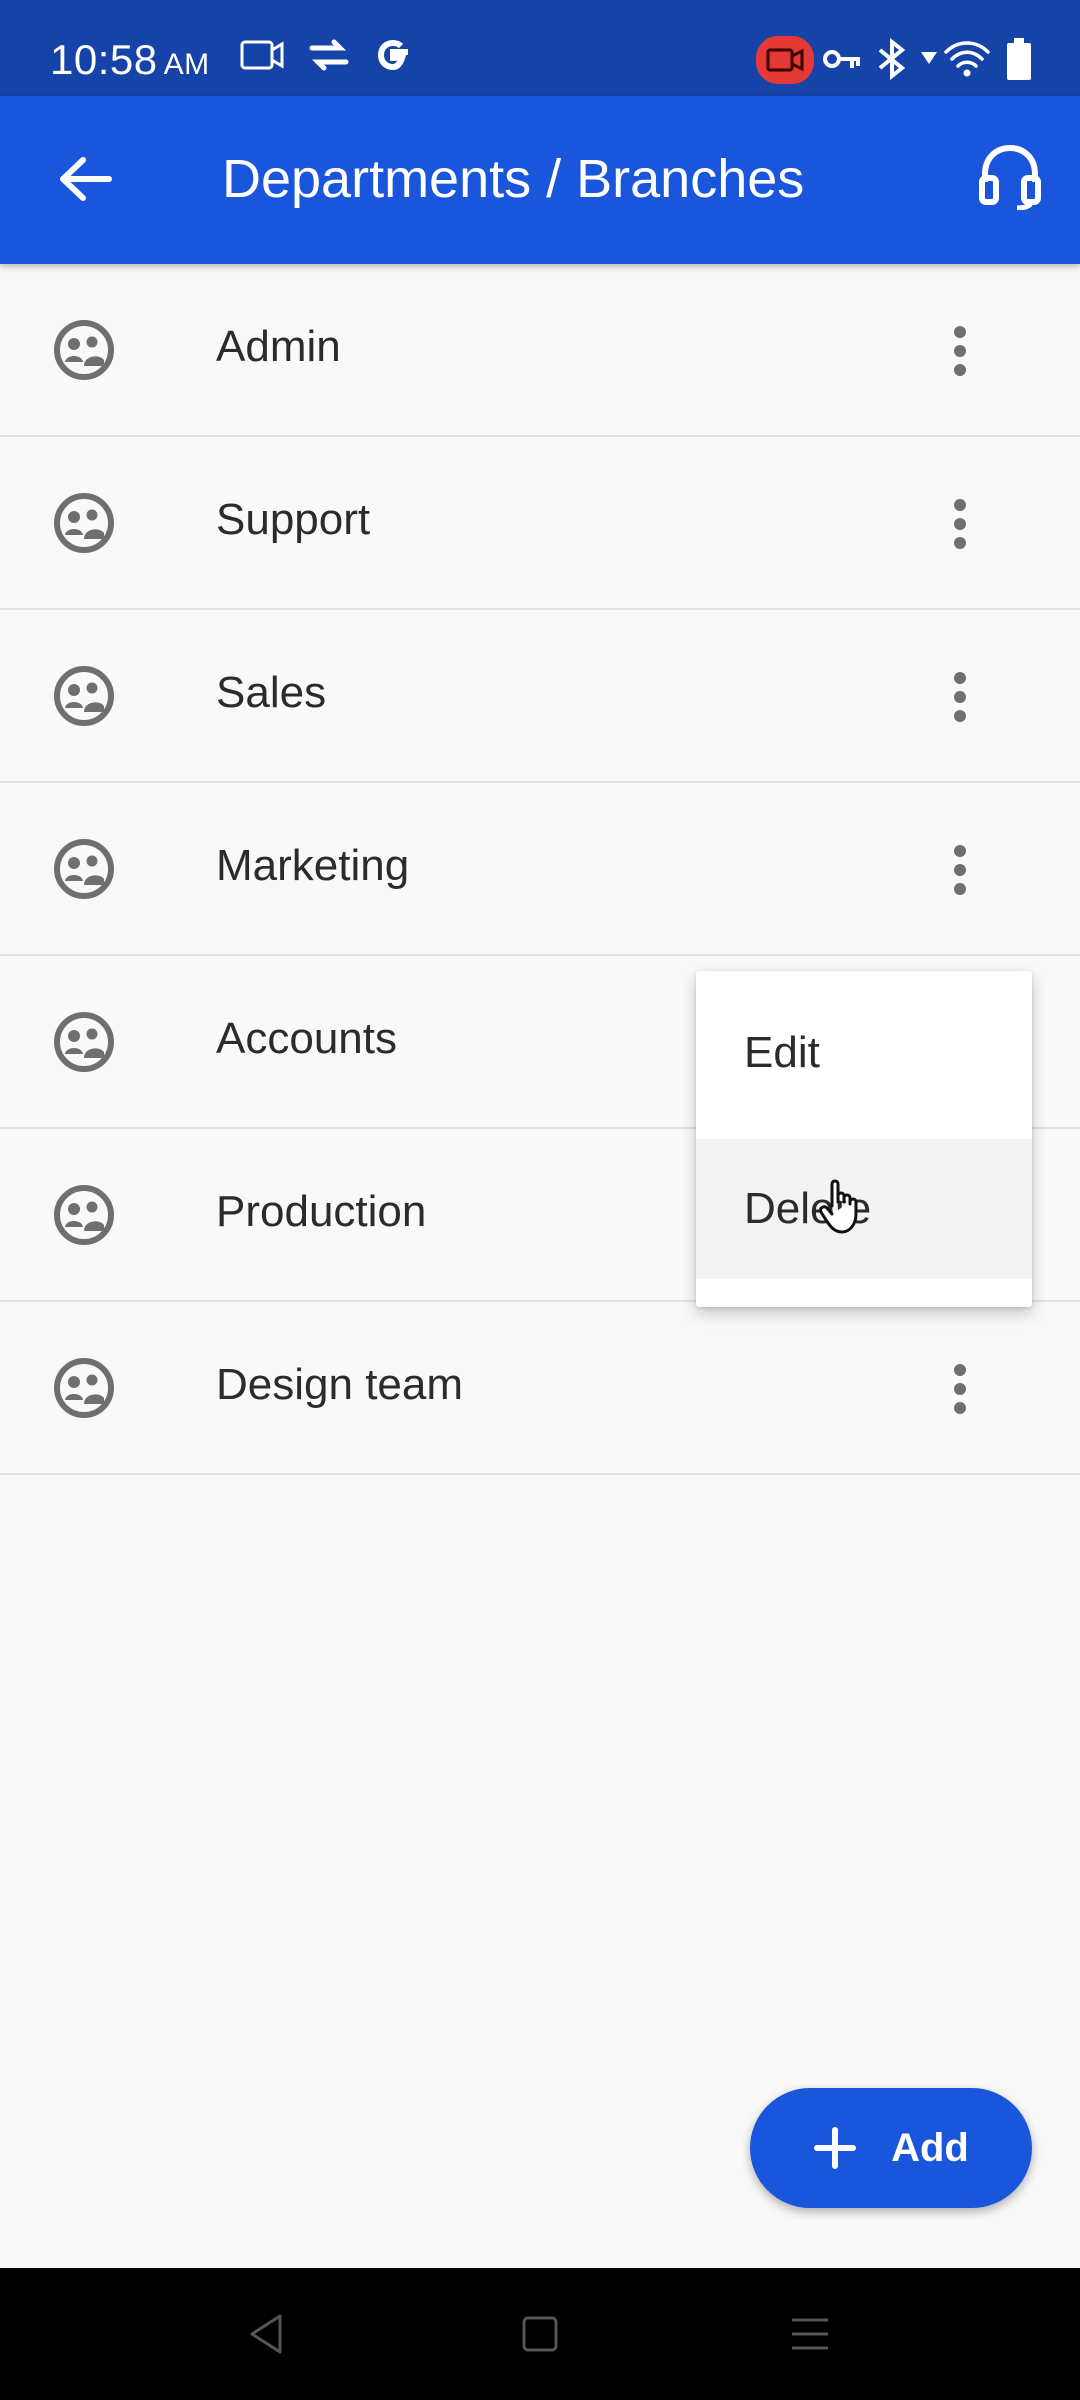 Image resolution: width=1080 pixels, height=2400 pixels. Describe the element at coordinates (278, 346) in the screenshot. I see `list-item-label: Admin` at that location.